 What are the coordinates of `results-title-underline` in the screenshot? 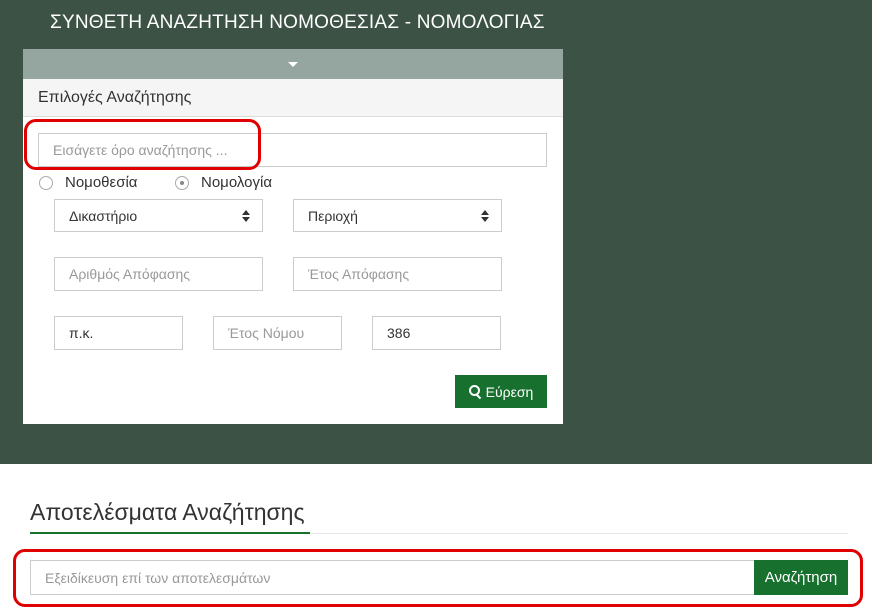 It's located at (170, 533).